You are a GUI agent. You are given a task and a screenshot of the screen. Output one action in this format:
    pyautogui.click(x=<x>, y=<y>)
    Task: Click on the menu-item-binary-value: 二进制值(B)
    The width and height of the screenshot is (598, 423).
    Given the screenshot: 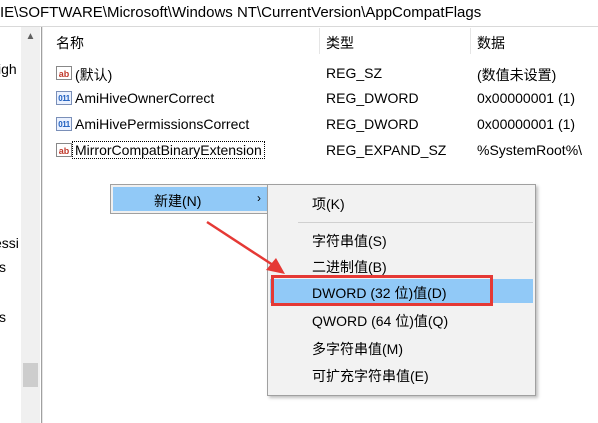 What is the action you would take?
    pyautogui.click(x=401, y=265)
    